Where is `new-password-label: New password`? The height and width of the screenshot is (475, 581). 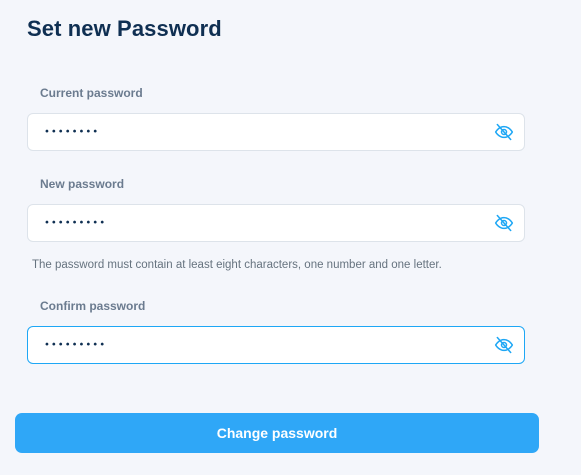 new-password-label: New password is located at coordinates (82, 184).